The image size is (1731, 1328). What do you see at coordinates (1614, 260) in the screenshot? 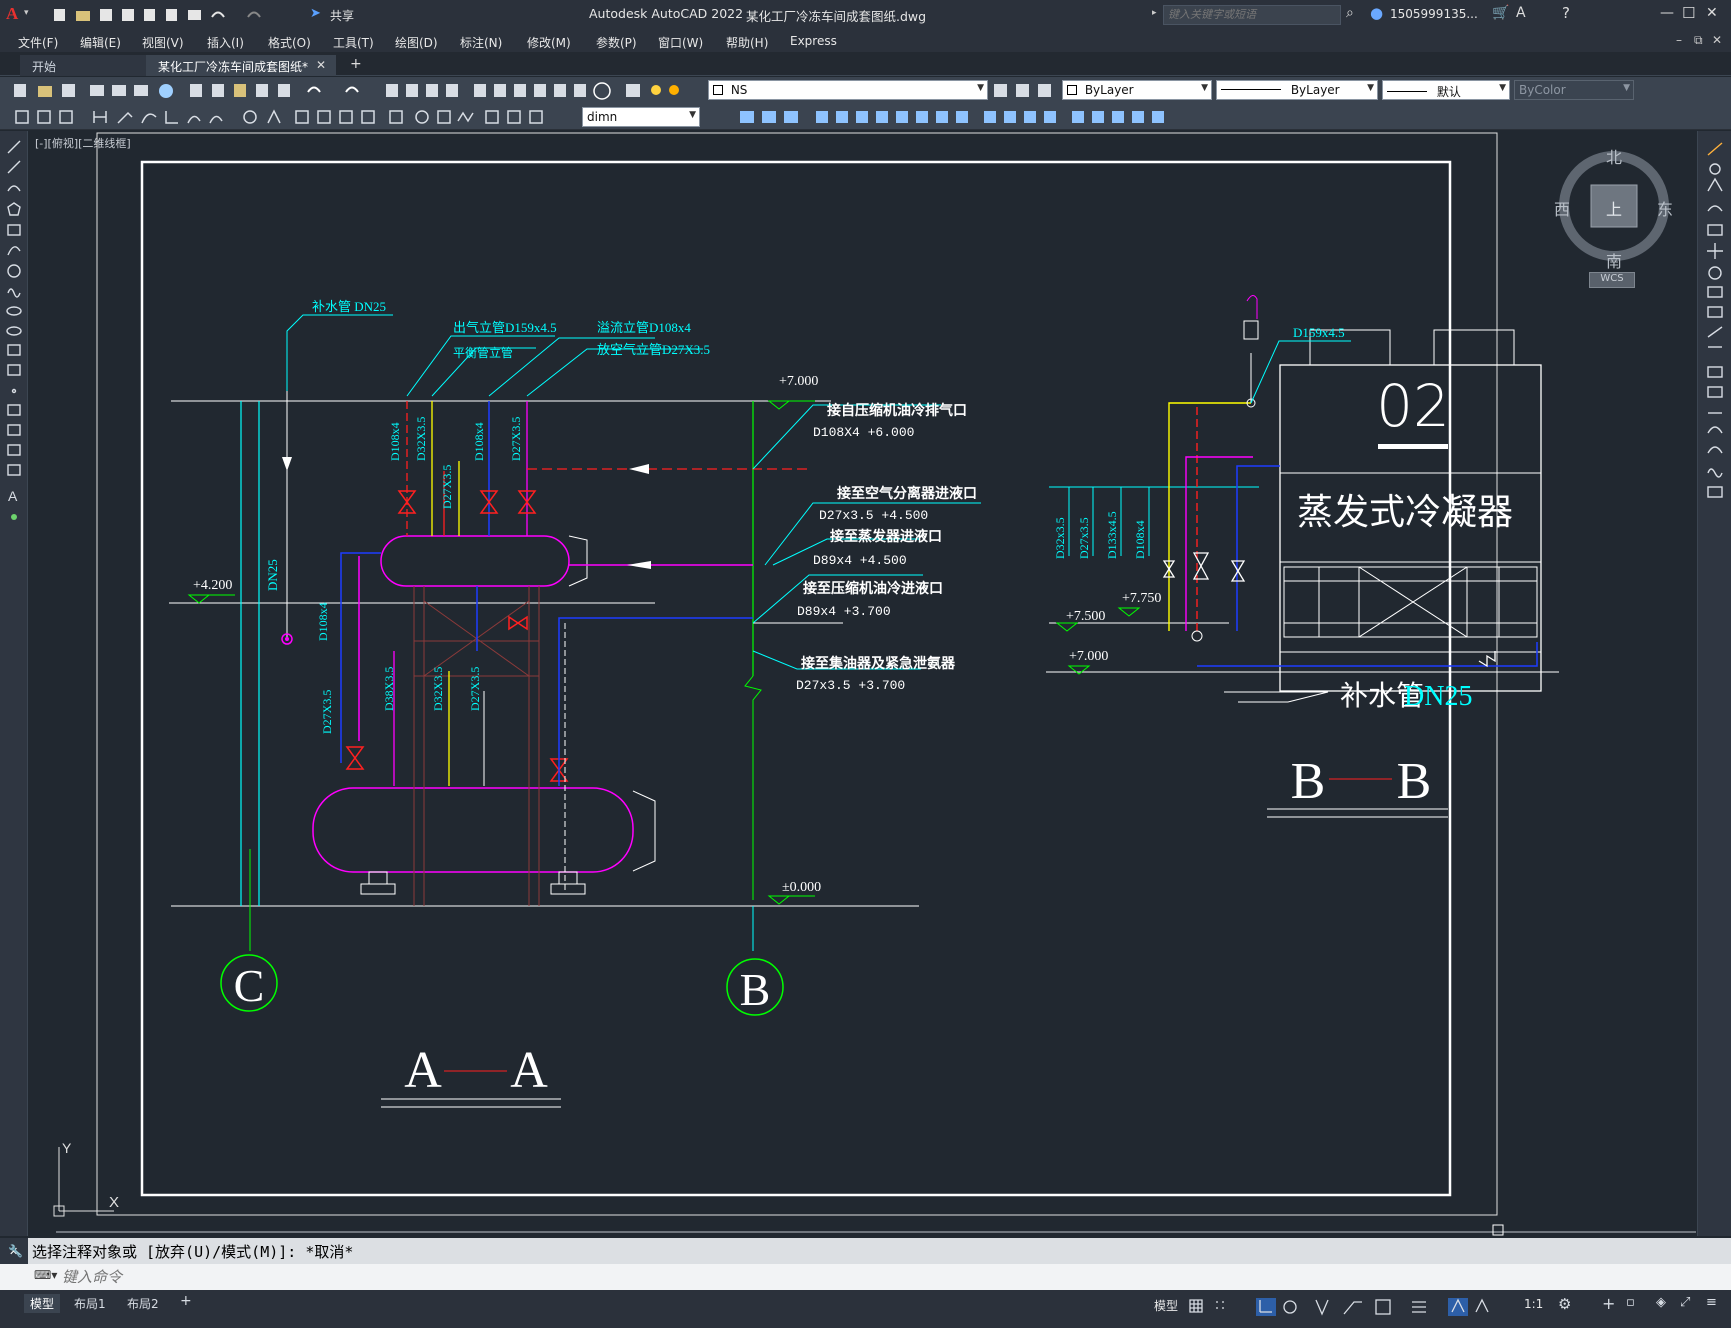
I see `viewcube-south: 南` at bounding box center [1614, 260].